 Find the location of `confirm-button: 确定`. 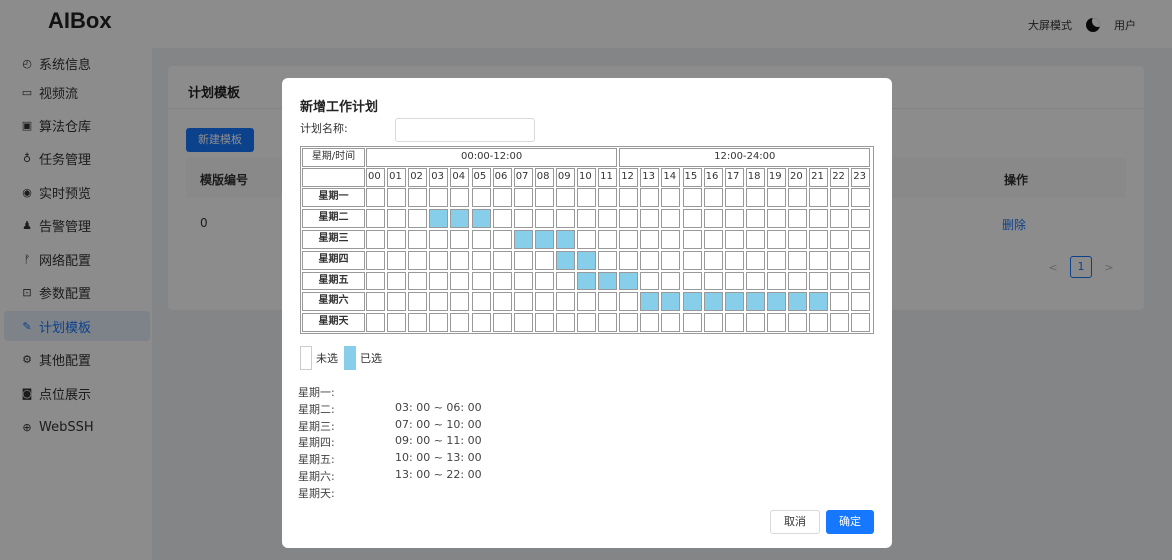

confirm-button: 确定 is located at coordinates (850, 522).